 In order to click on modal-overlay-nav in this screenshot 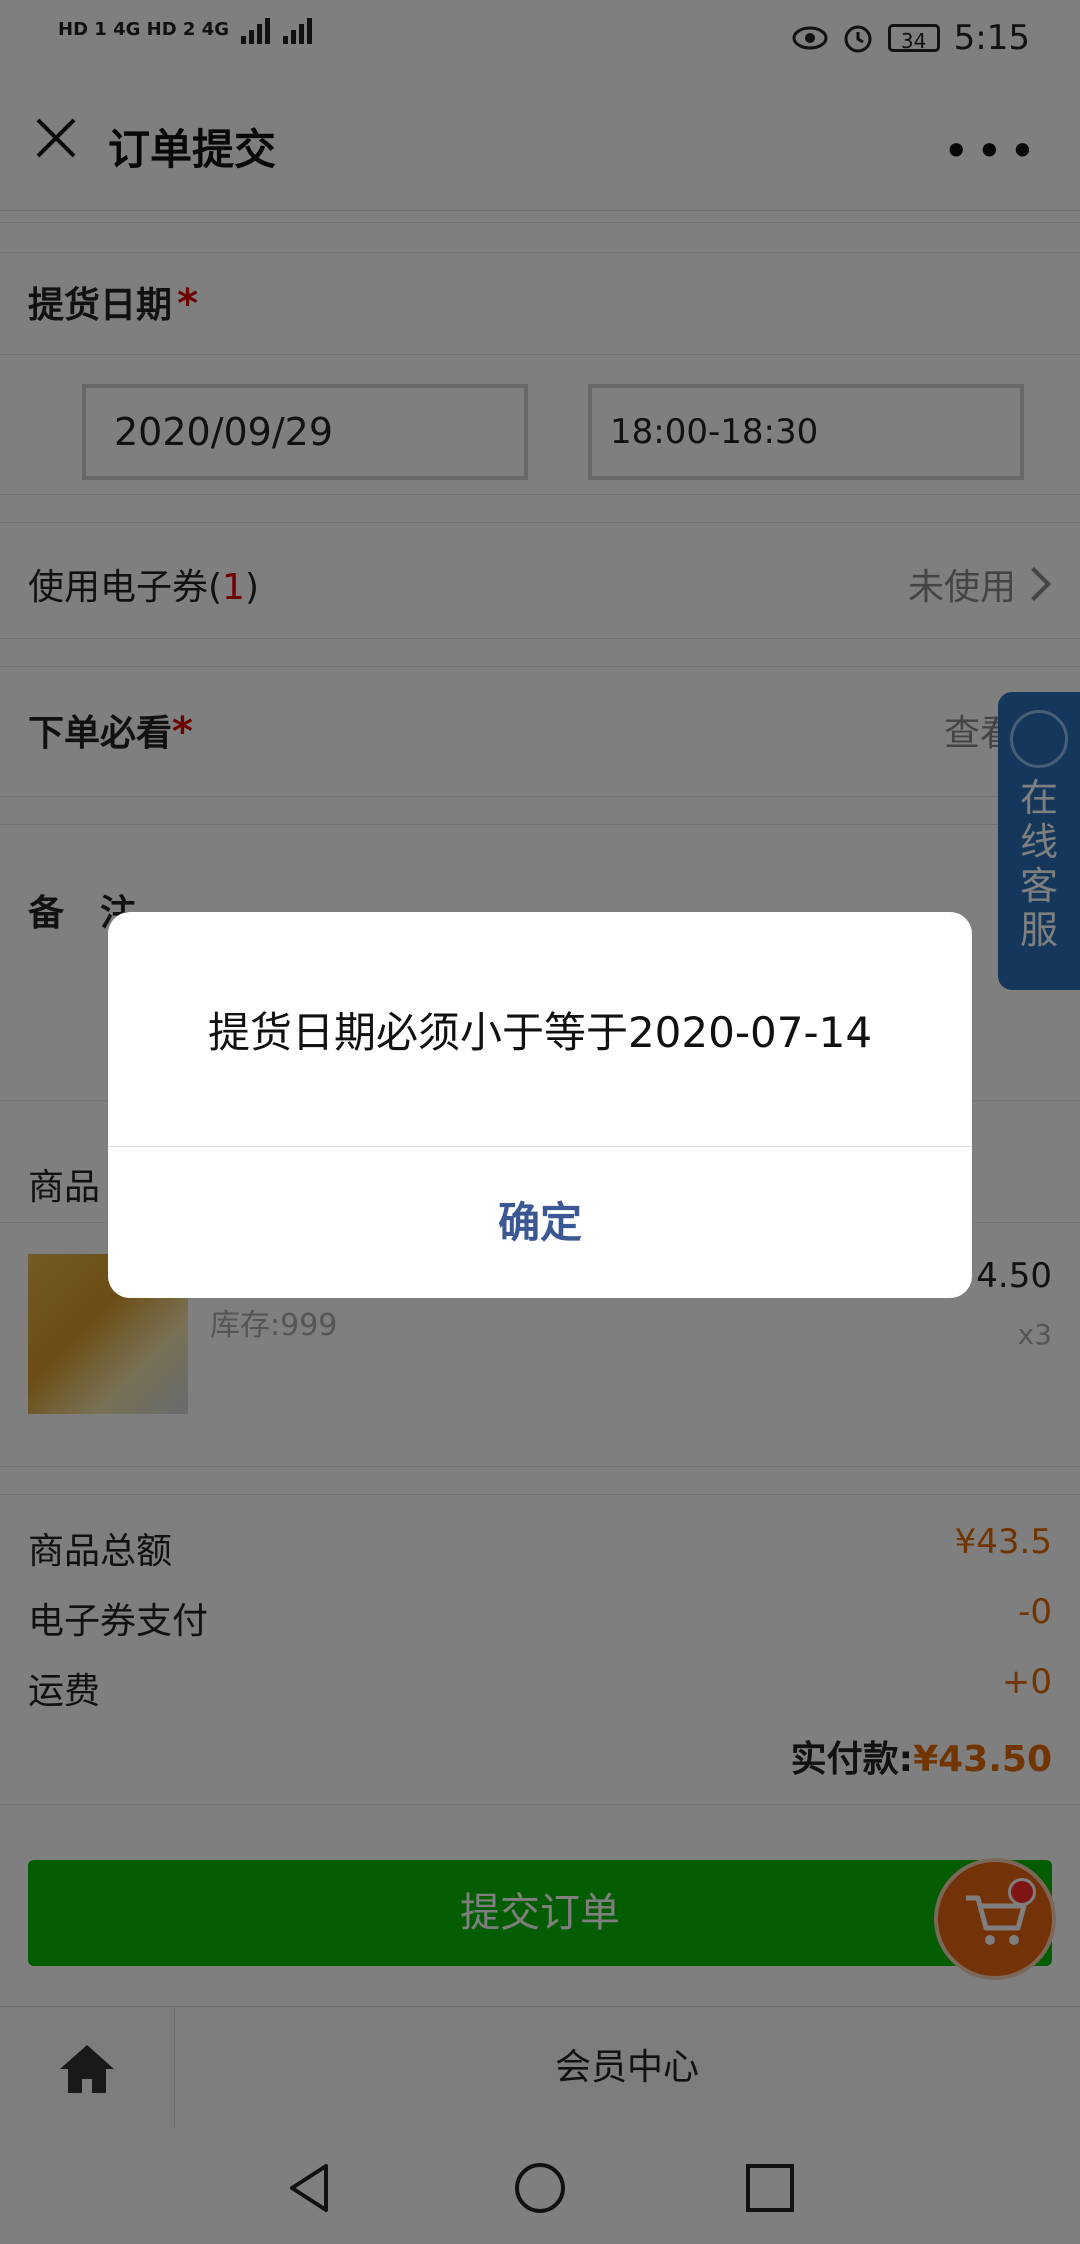, I will do `click(540, 2186)`.